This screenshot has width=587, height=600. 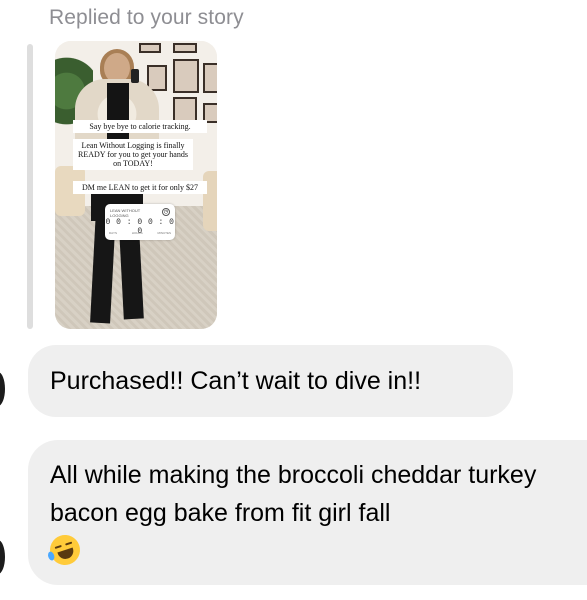 I want to click on countdown-unit-hours: HOURS, so click(x=137, y=233).